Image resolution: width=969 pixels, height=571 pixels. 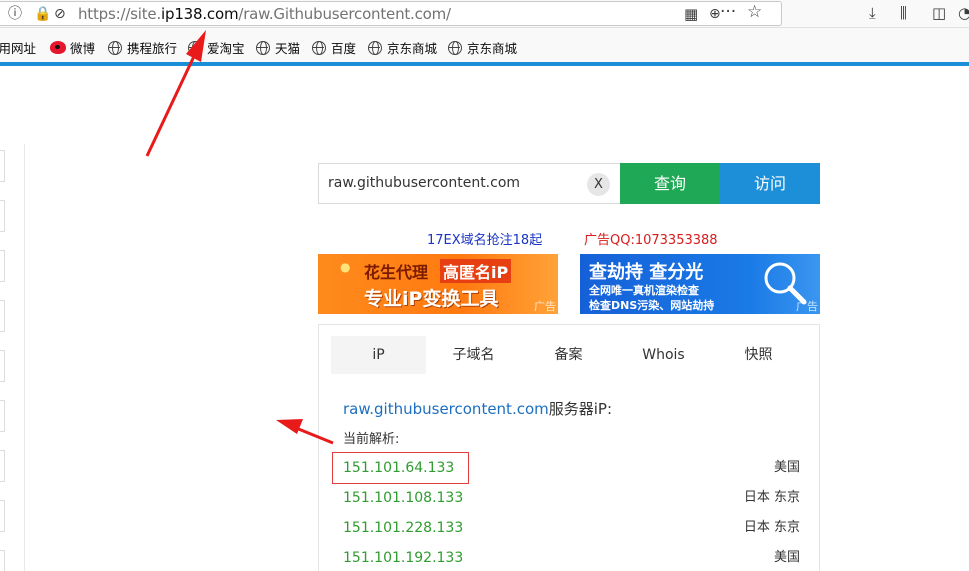 I want to click on ad-link-domain: 17EX域名抢注18起, so click(x=484, y=238).